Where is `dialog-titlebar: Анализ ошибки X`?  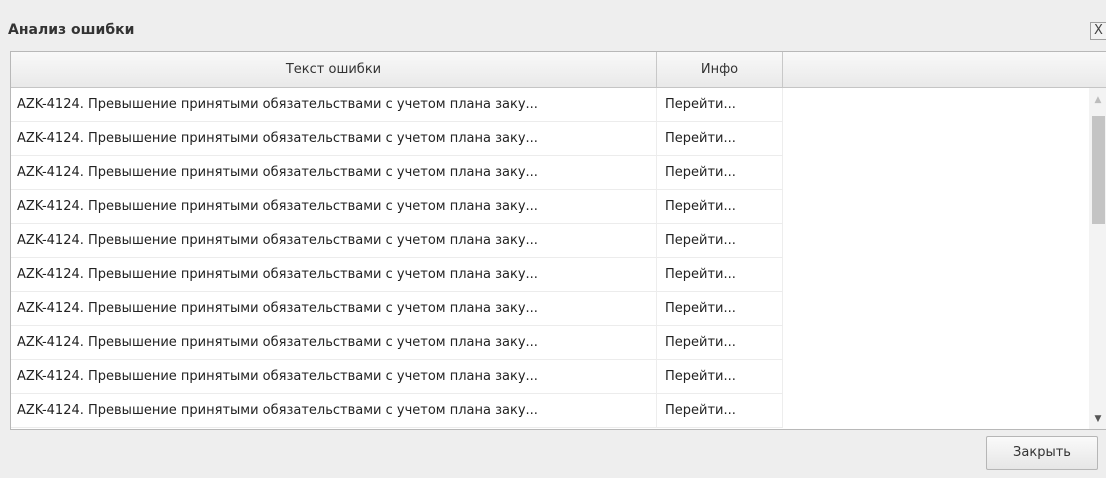
dialog-titlebar: Анализ ошибки X is located at coordinates (553, 32).